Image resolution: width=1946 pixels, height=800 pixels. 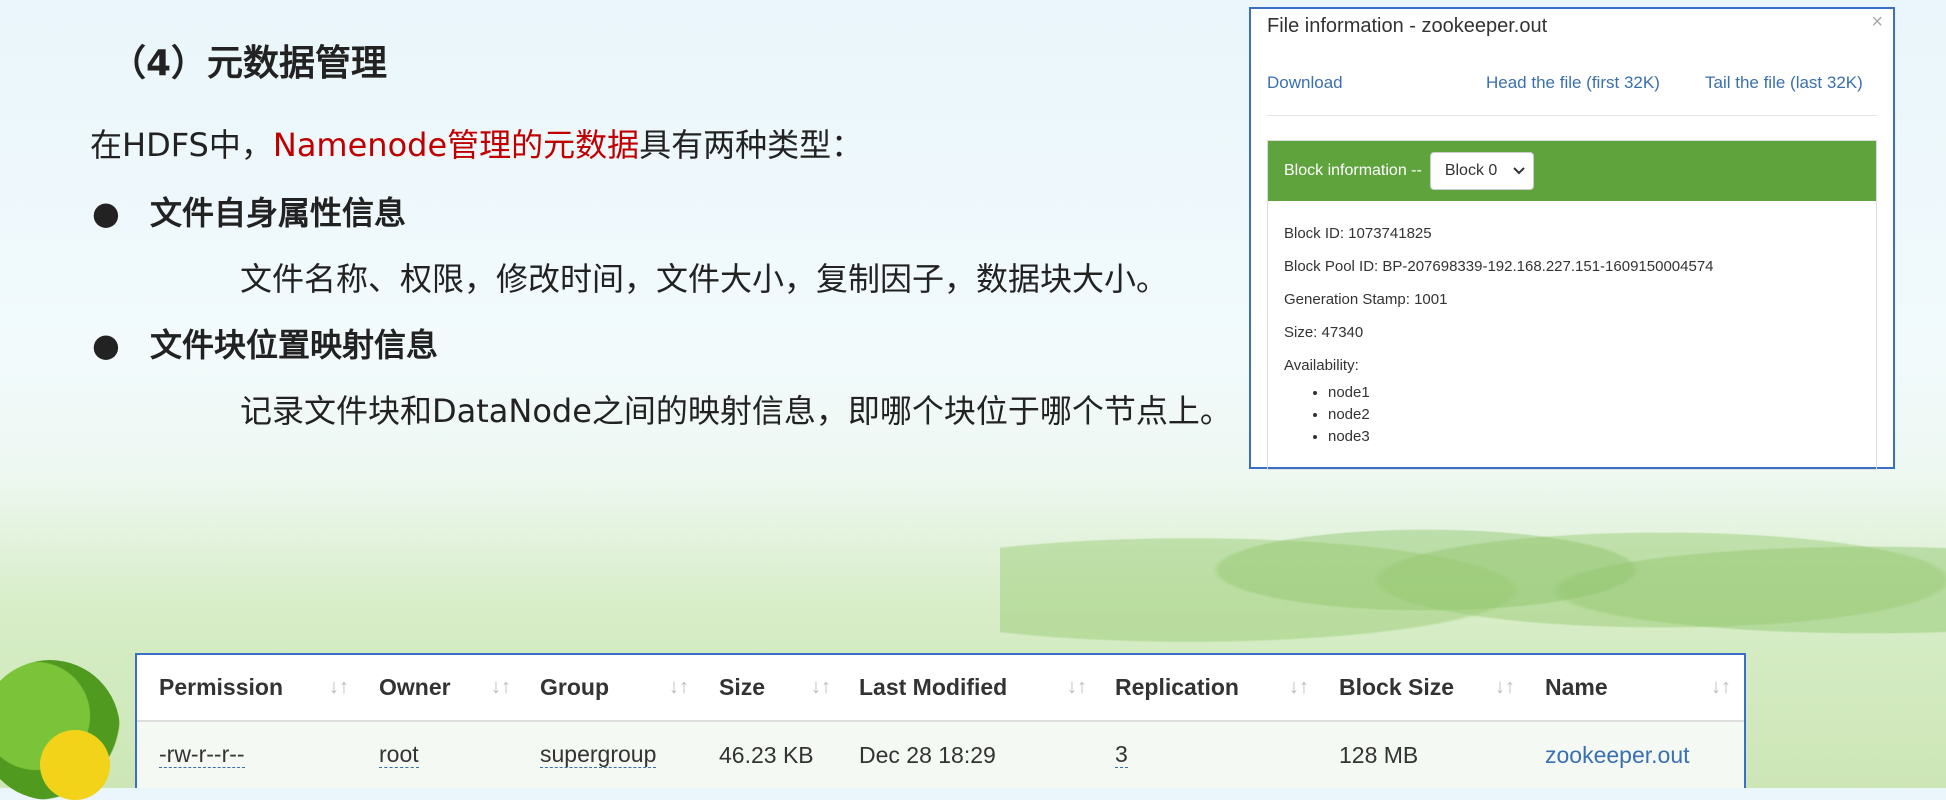 I want to click on bullet-item: ● 文件自身属性信息, so click(x=249, y=211).